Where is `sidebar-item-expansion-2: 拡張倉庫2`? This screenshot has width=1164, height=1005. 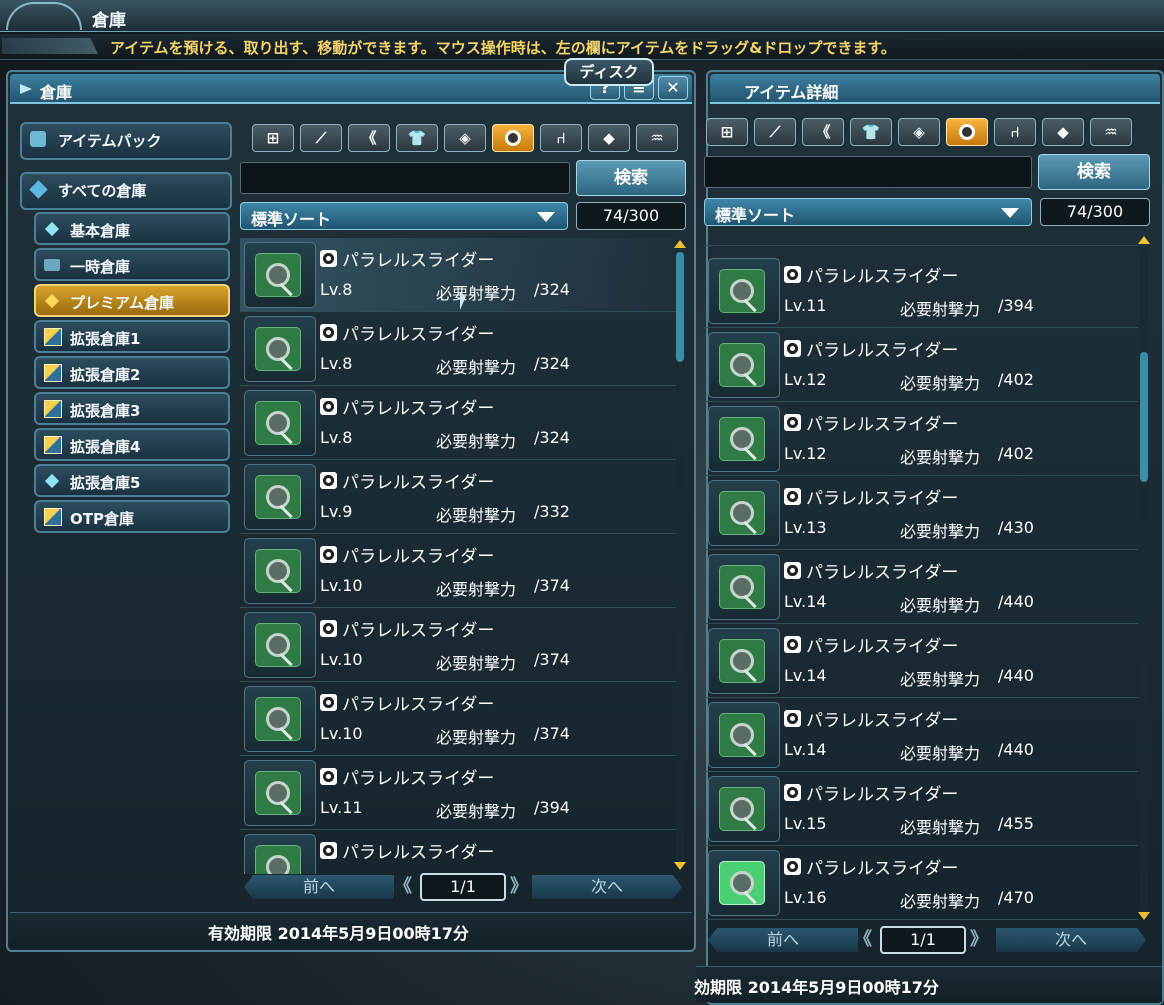
sidebar-item-expansion-2: 拡張倉庫2 is located at coordinates (132, 372).